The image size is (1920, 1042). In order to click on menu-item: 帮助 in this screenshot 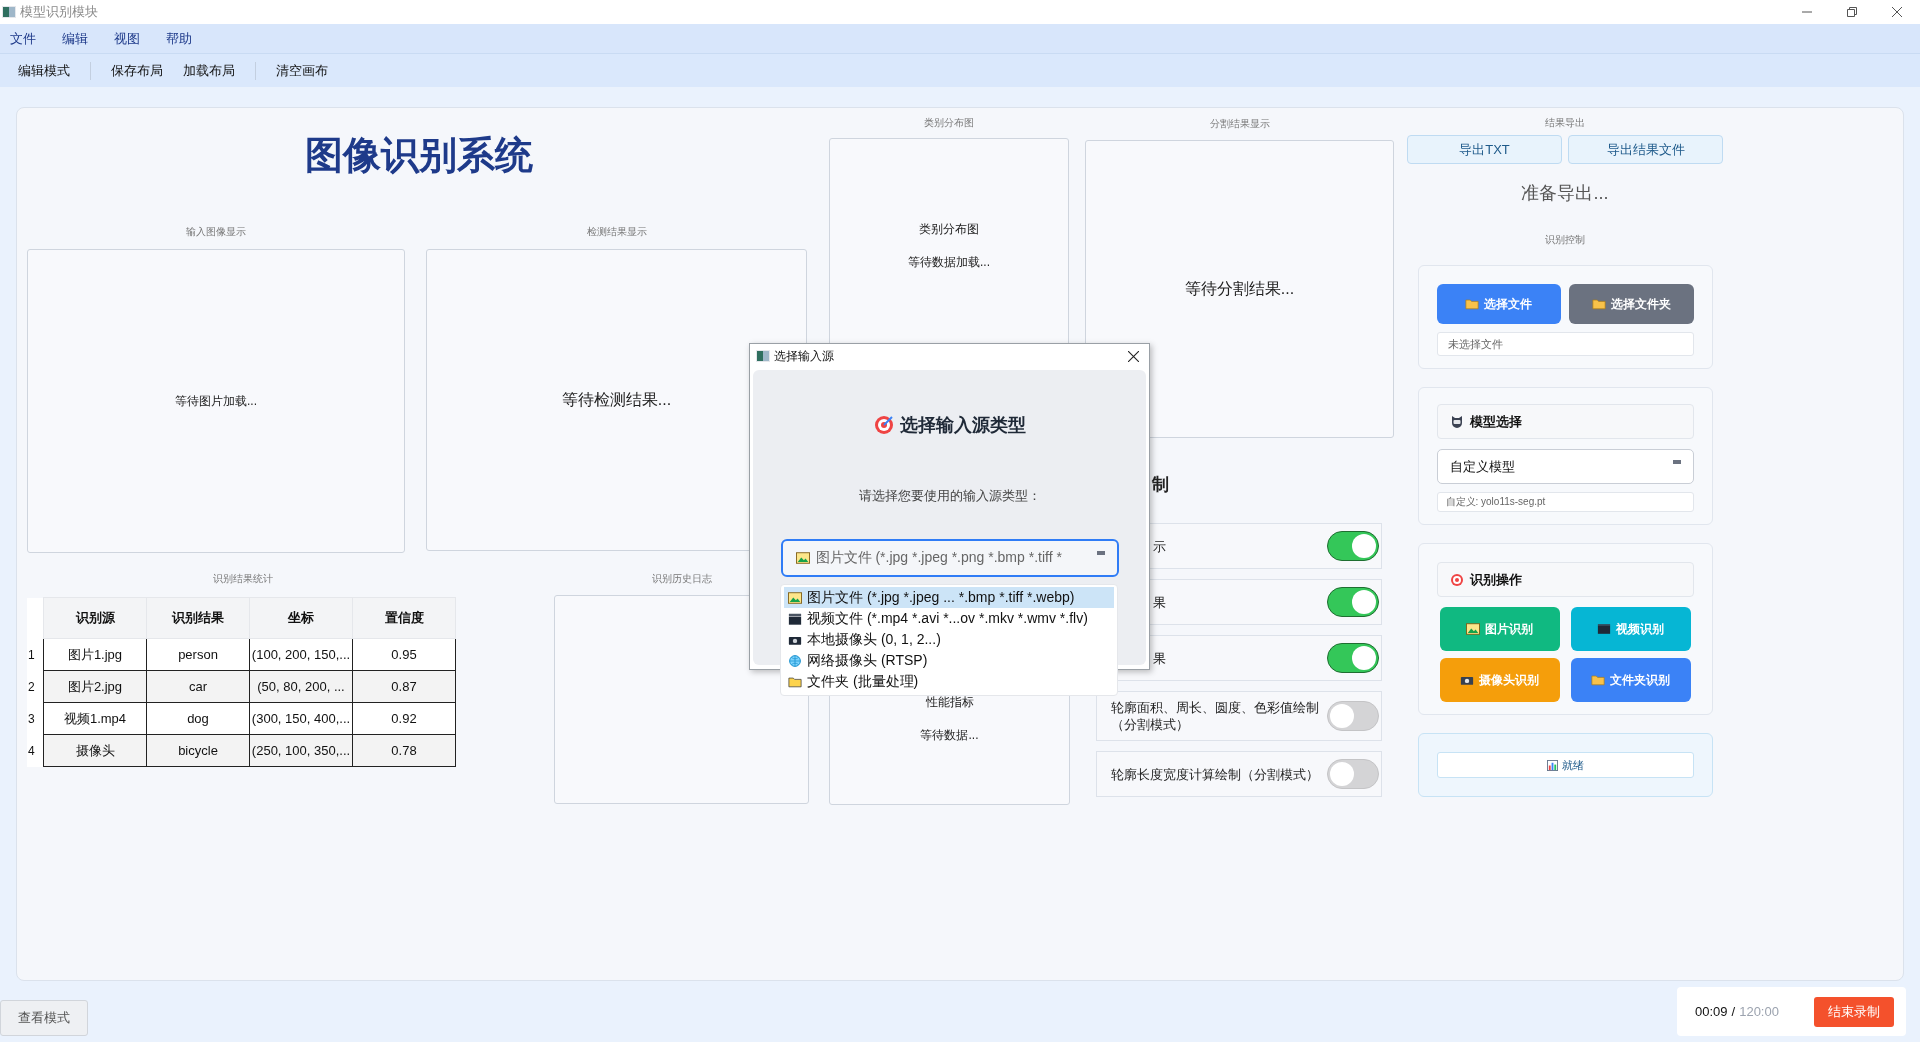, I will do `click(179, 38)`.